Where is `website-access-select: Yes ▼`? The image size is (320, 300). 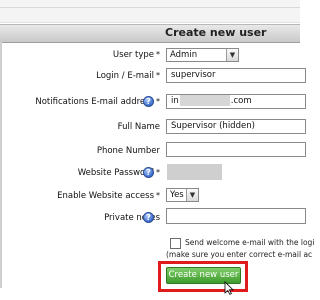
website-access-select: Yes ▼ is located at coordinates (182, 195).